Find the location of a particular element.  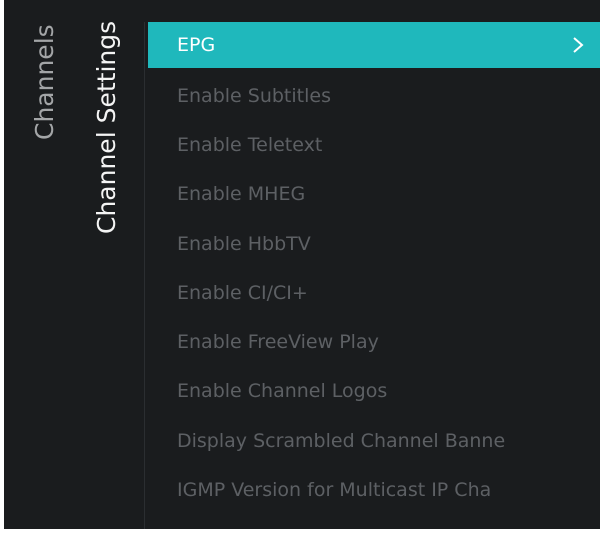

breadcrumb-parent-channels: Channels is located at coordinates (44, 82).